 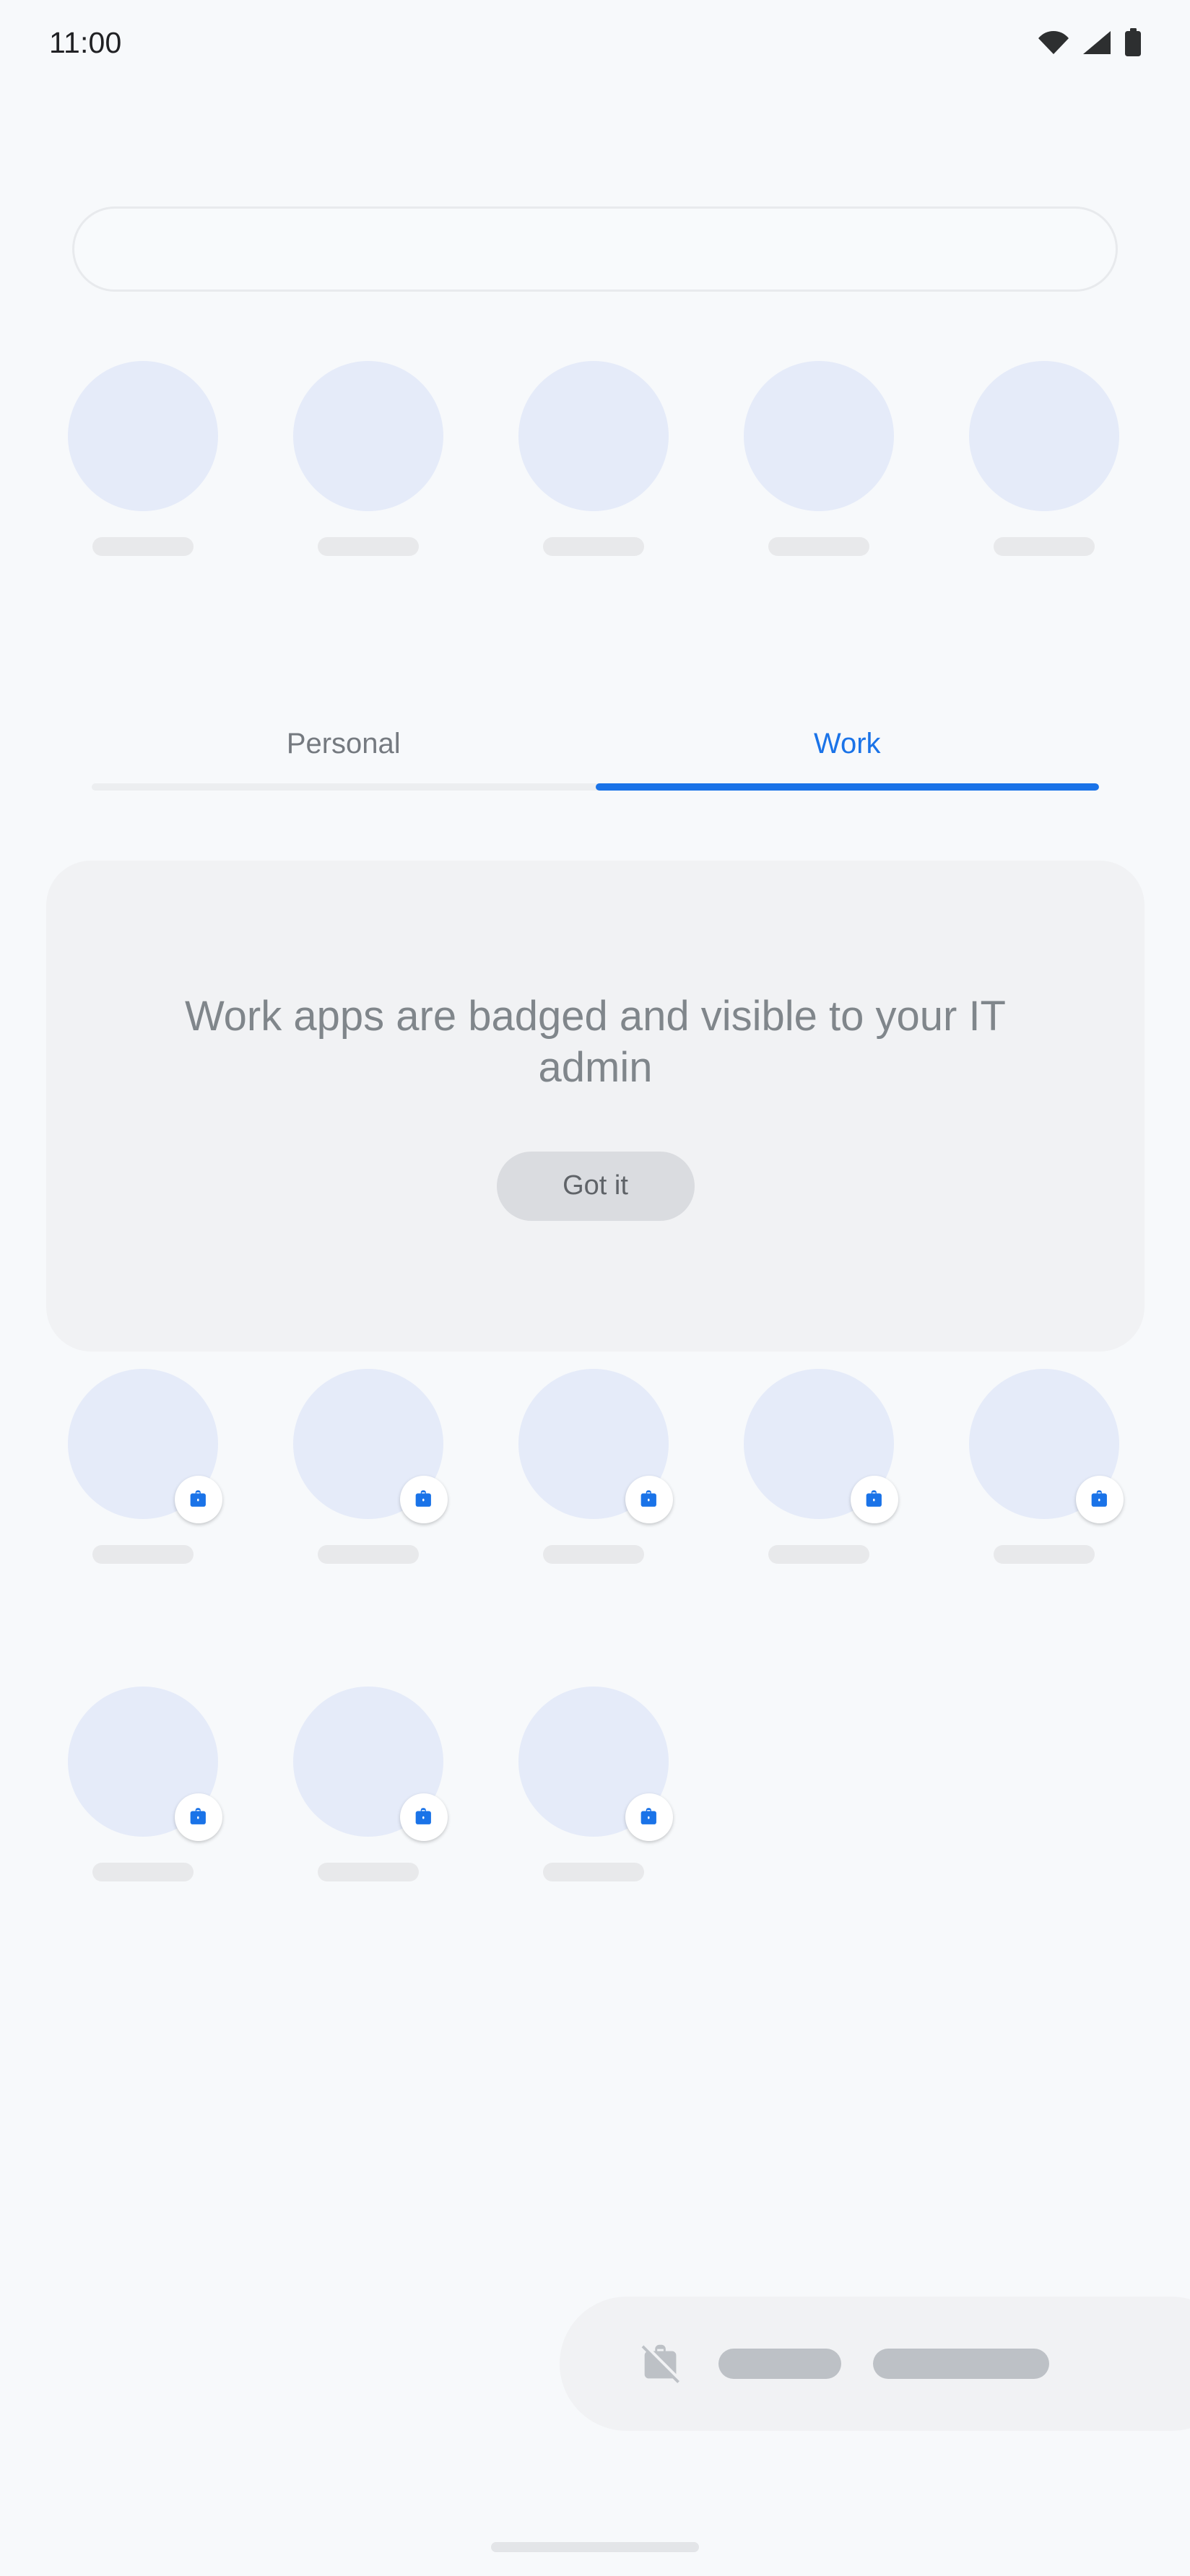 What do you see at coordinates (595, 1186) in the screenshot?
I see `got-it-button: Got it` at bounding box center [595, 1186].